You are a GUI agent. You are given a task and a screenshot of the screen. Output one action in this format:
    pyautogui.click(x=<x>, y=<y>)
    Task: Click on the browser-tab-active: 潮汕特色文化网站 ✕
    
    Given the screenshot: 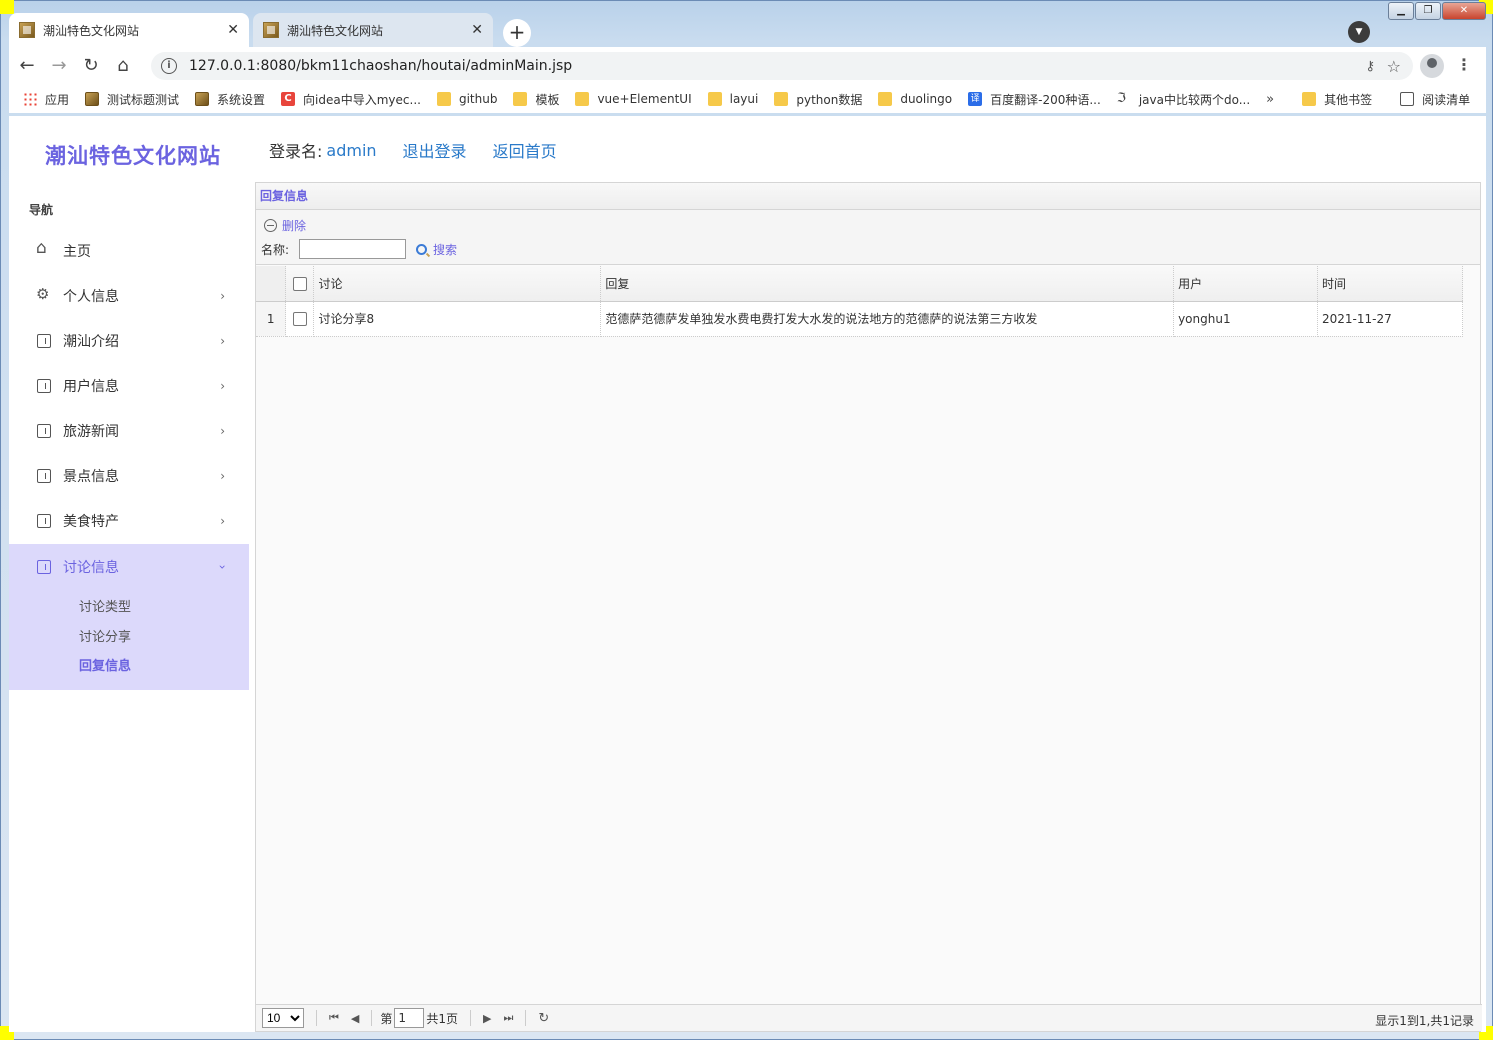 What is the action you would take?
    pyautogui.click(x=129, y=30)
    